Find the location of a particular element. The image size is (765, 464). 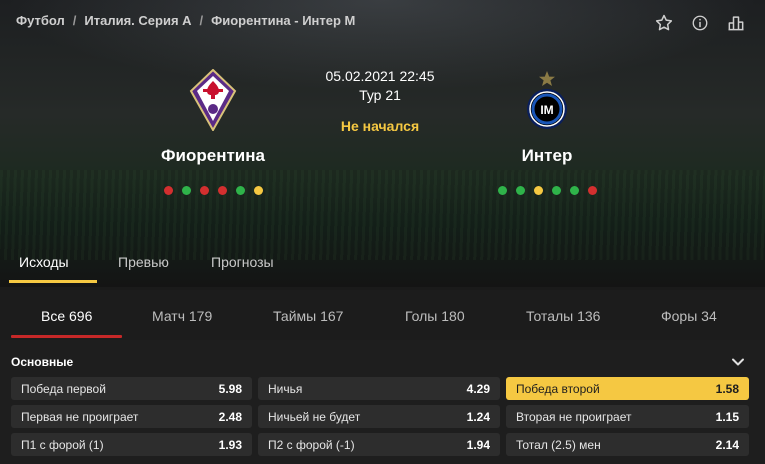

odds-value: 1.94 is located at coordinates (478, 444).